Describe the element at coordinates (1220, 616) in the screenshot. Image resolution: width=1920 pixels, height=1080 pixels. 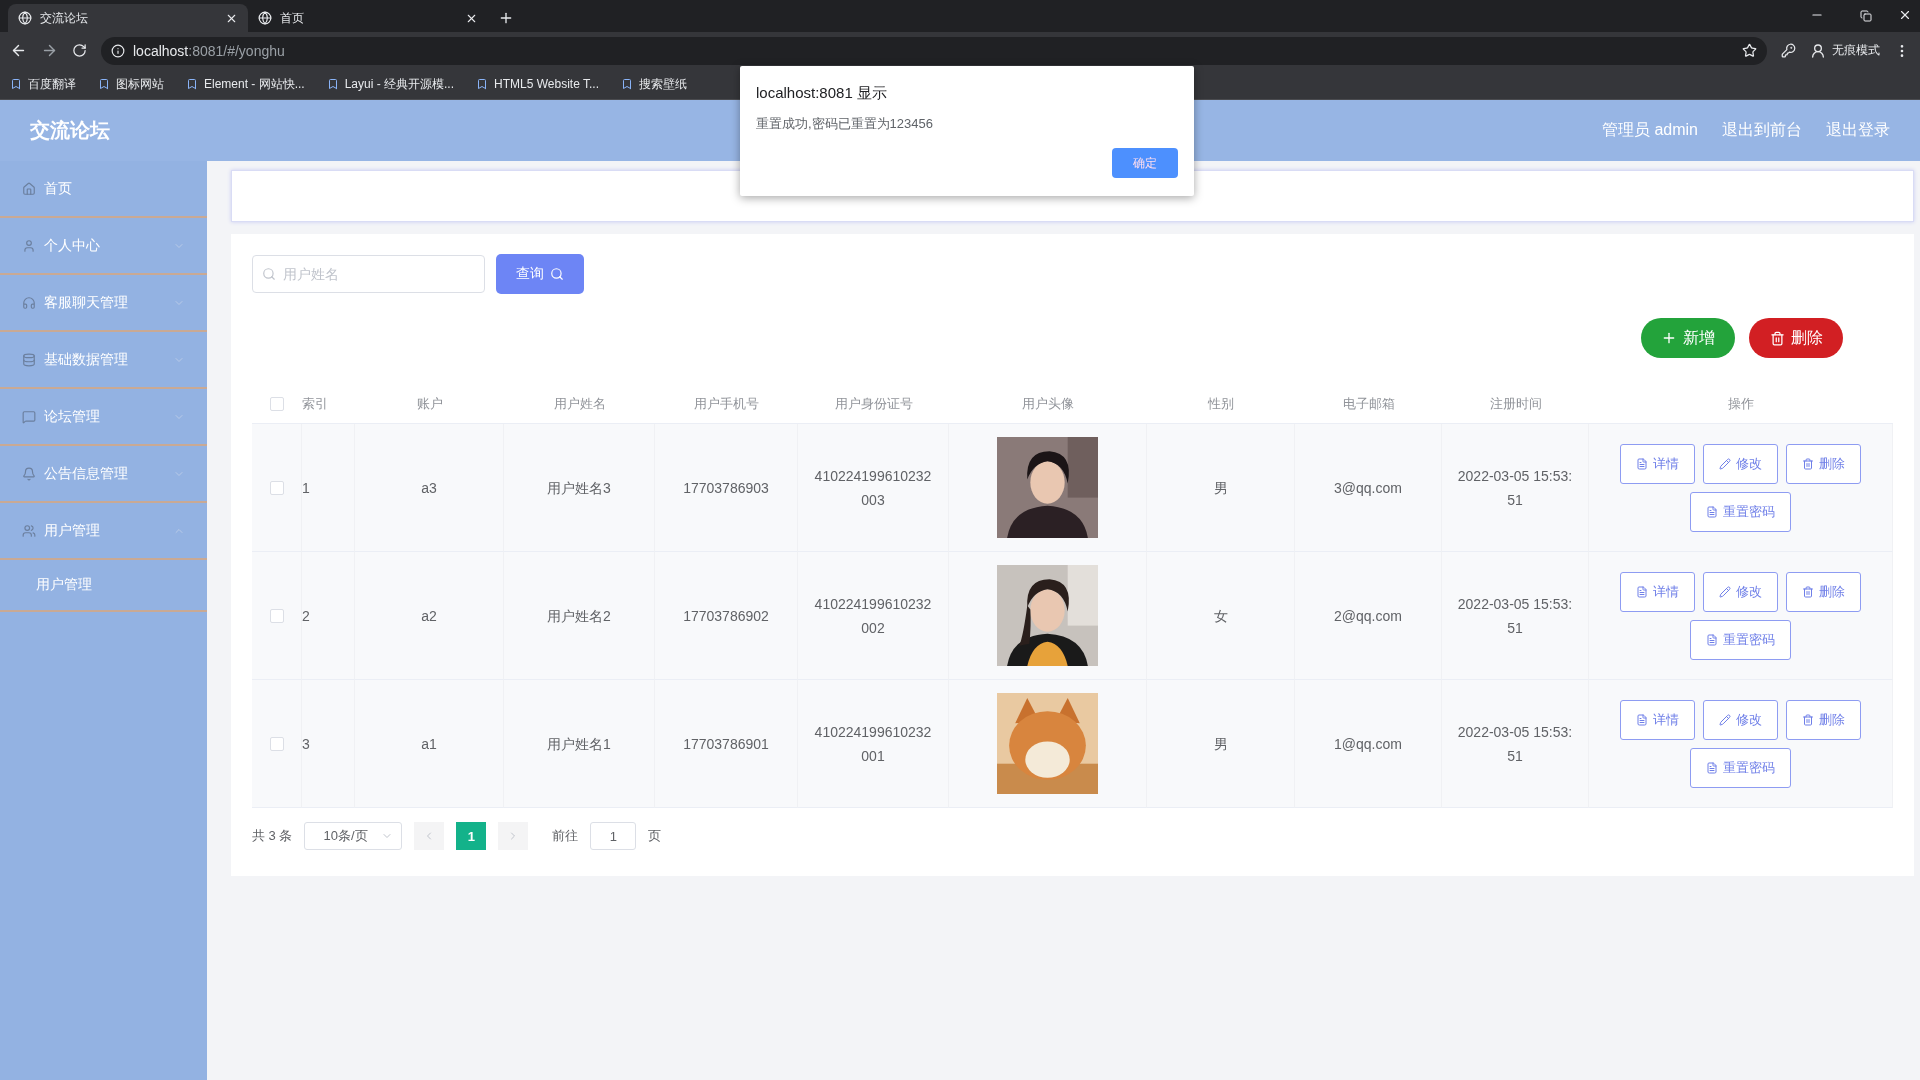
I see `table-cell-text: 女` at that location.